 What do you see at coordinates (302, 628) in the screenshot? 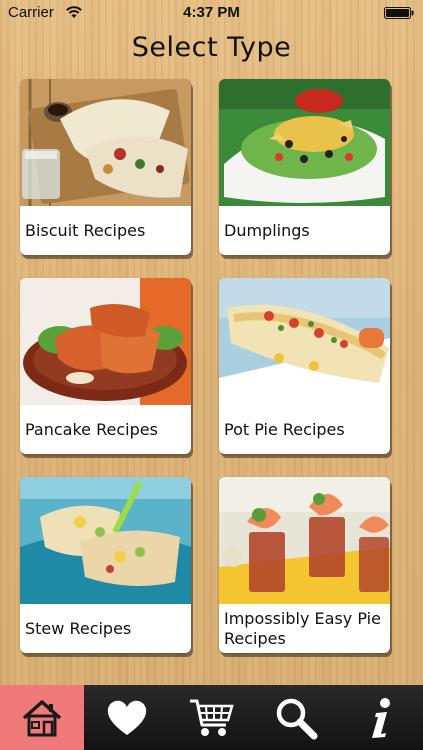
I see `card-label: Impossibly Easy Pie Recipes` at bounding box center [302, 628].